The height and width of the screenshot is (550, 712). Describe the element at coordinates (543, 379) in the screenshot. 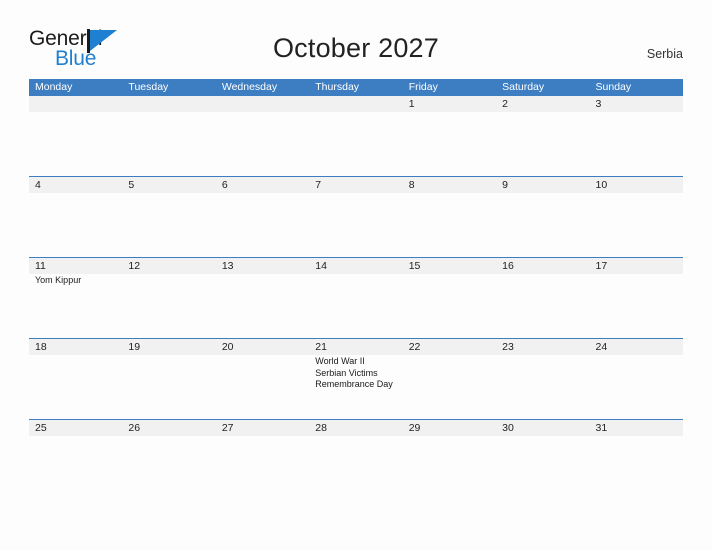

I see `calendar-day-cell: 23` at that location.